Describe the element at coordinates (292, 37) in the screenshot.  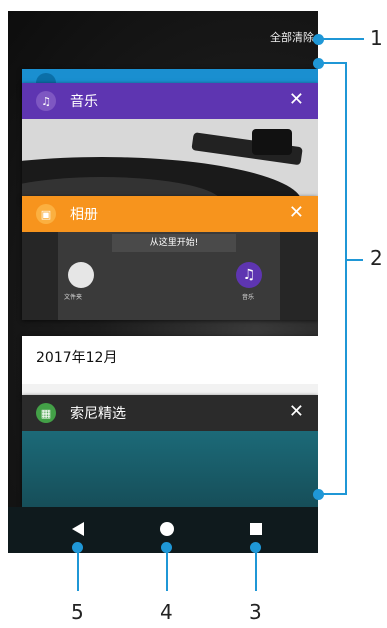
I see `clear-all-button: 全部清除` at that location.